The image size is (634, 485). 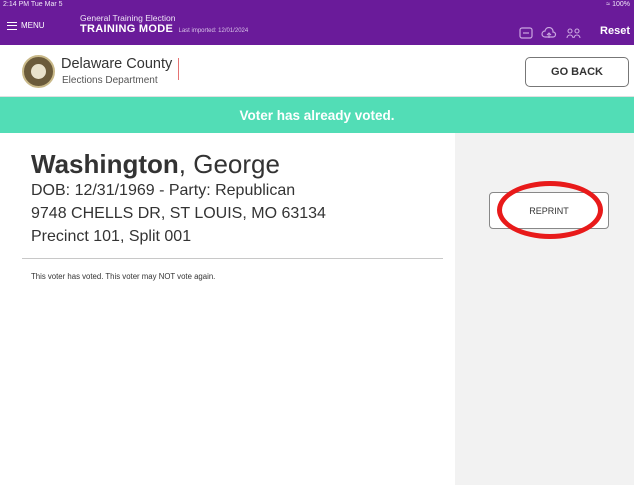 I want to click on wifi-icon: ≈, so click(x=608, y=4).